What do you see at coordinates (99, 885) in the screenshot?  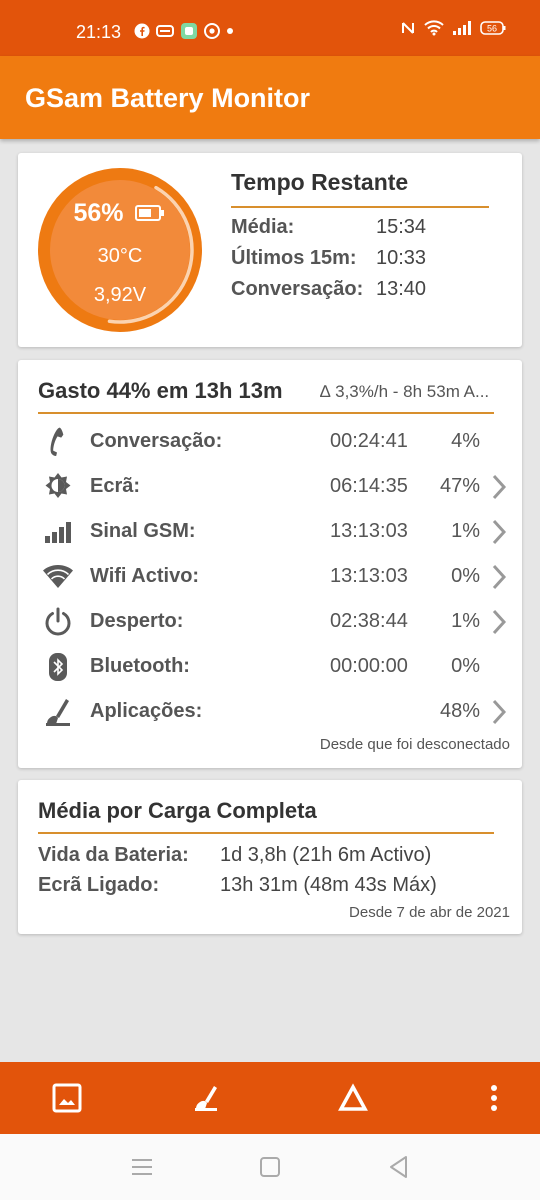 I see `full-charge-label: Ecrã Ligado:` at bounding box center [99, 885].